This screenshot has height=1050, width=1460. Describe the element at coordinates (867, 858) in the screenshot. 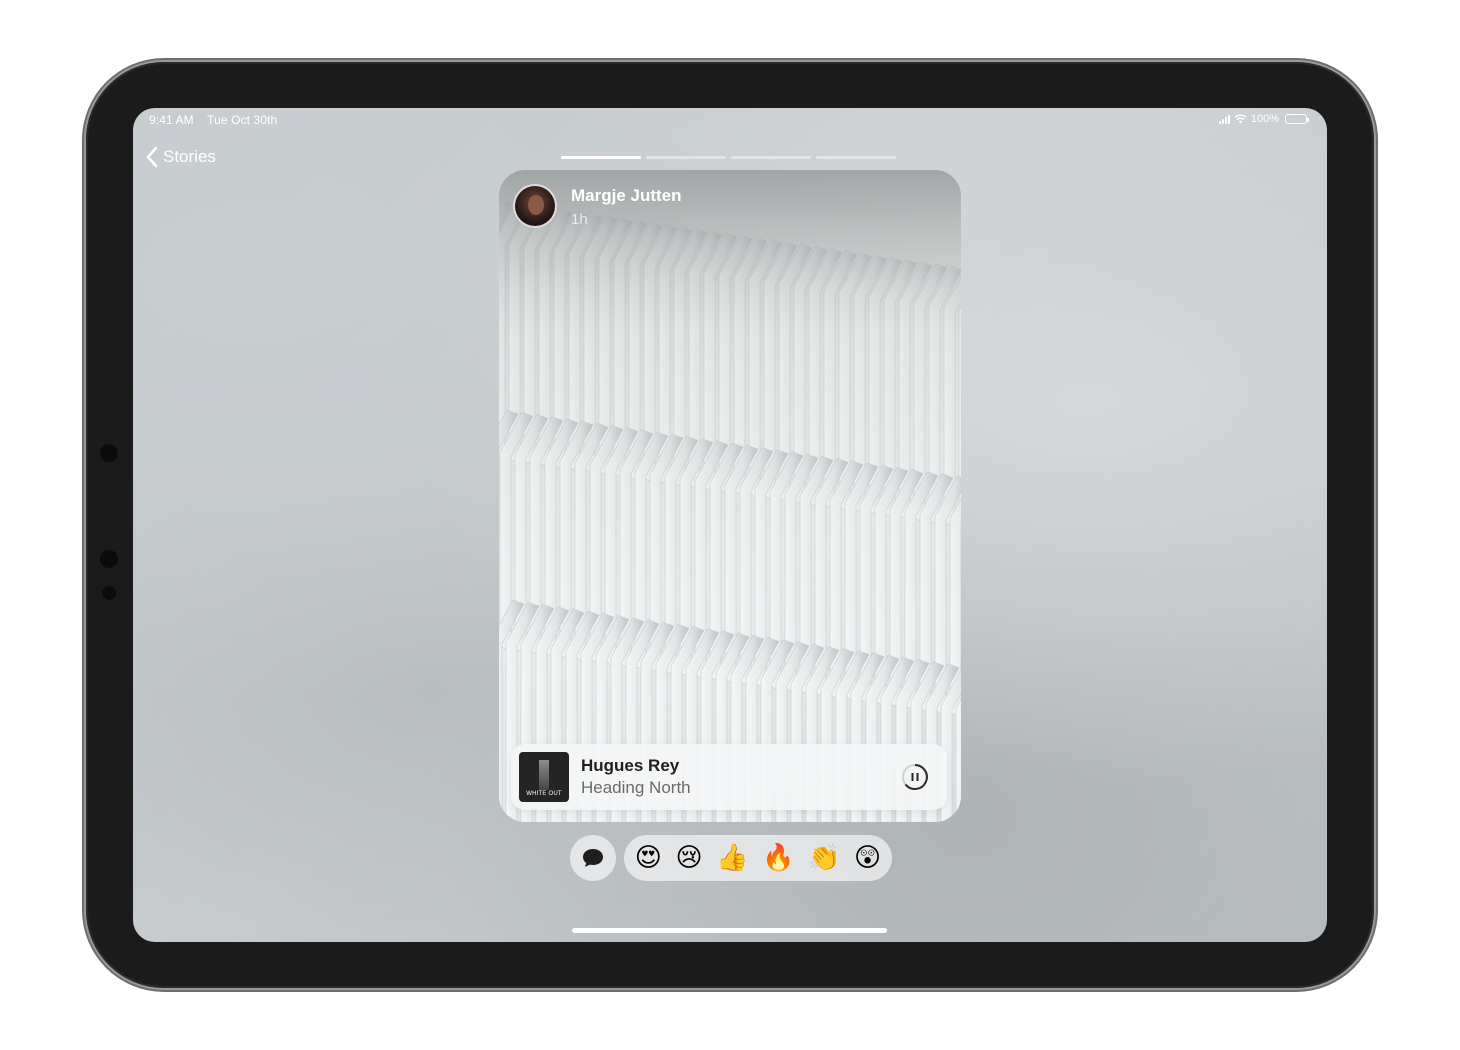

I see `reaction-astonished: 😲` at that location.